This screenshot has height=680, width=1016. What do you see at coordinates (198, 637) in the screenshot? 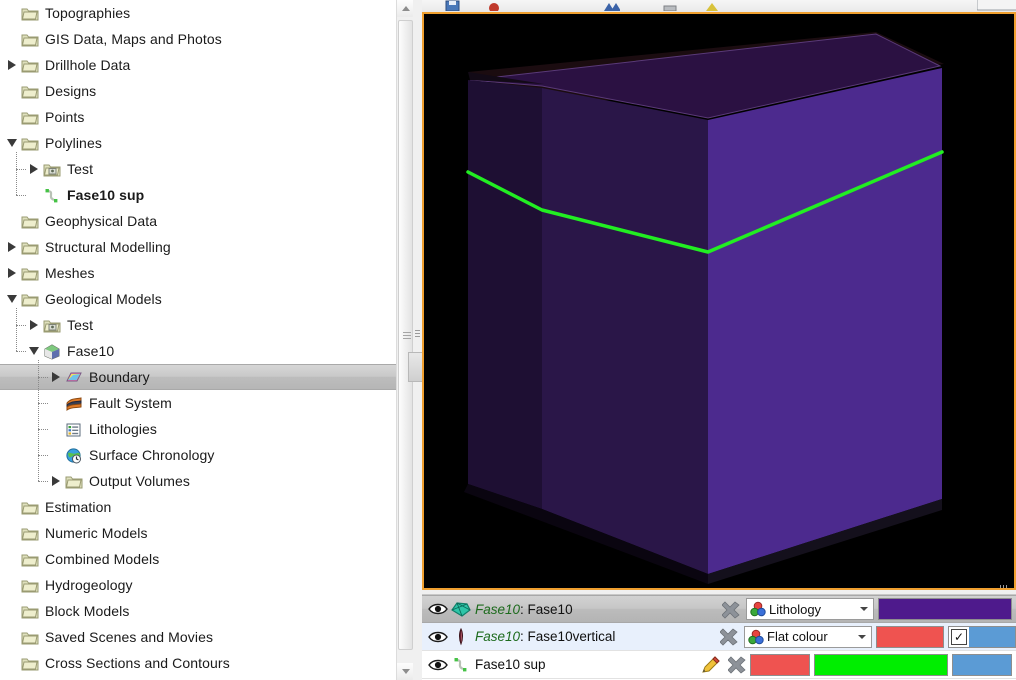
I see `tree-item-saved-scenes-and-movies: Saved Scenes and Movies` at bounding box center [198, 637].